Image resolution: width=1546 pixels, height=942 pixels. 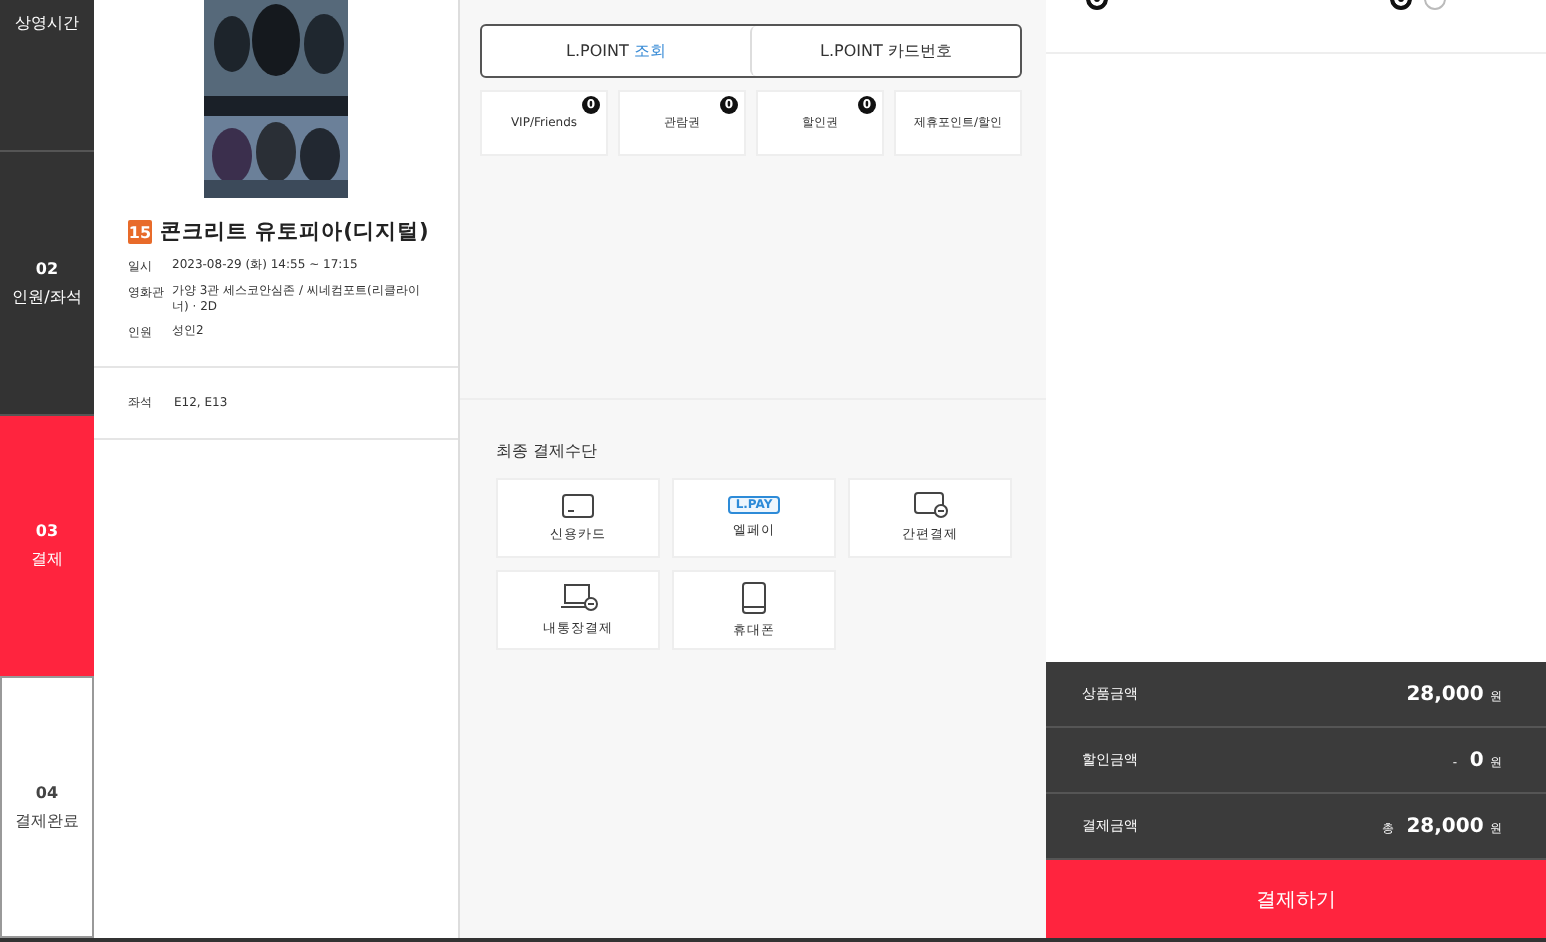 What do you see at coordinates (885, 51) in the screenshot?
I see `lpoint-tab: L.POINT 카드번호` at bounding box center [885, 51].